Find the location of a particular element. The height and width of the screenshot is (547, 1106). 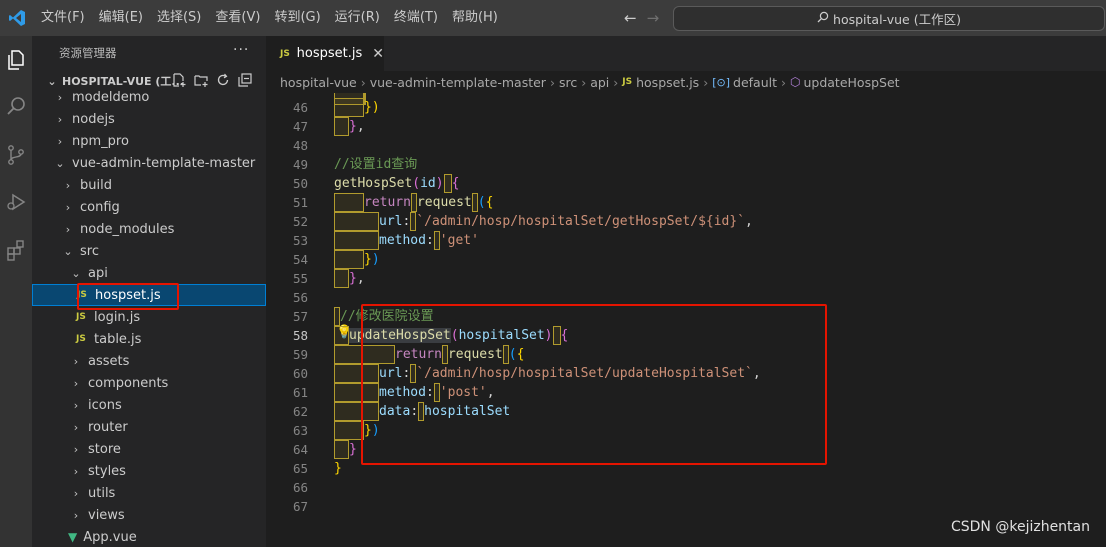

search-icon is located at coordinates (823, 18).